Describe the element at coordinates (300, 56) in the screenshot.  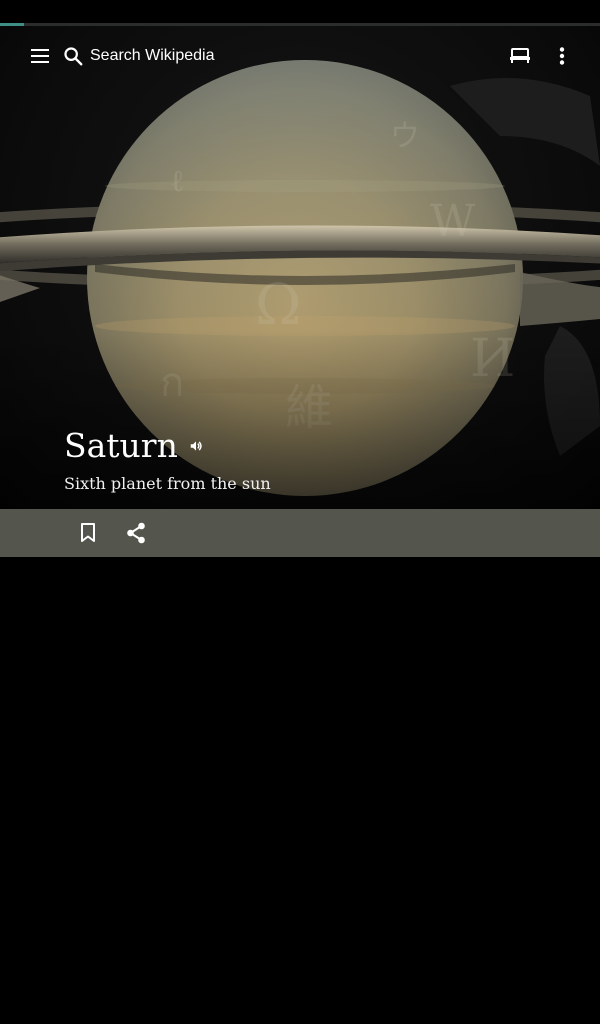
I see `app-toolbar: Search Wikipedia` at that location.